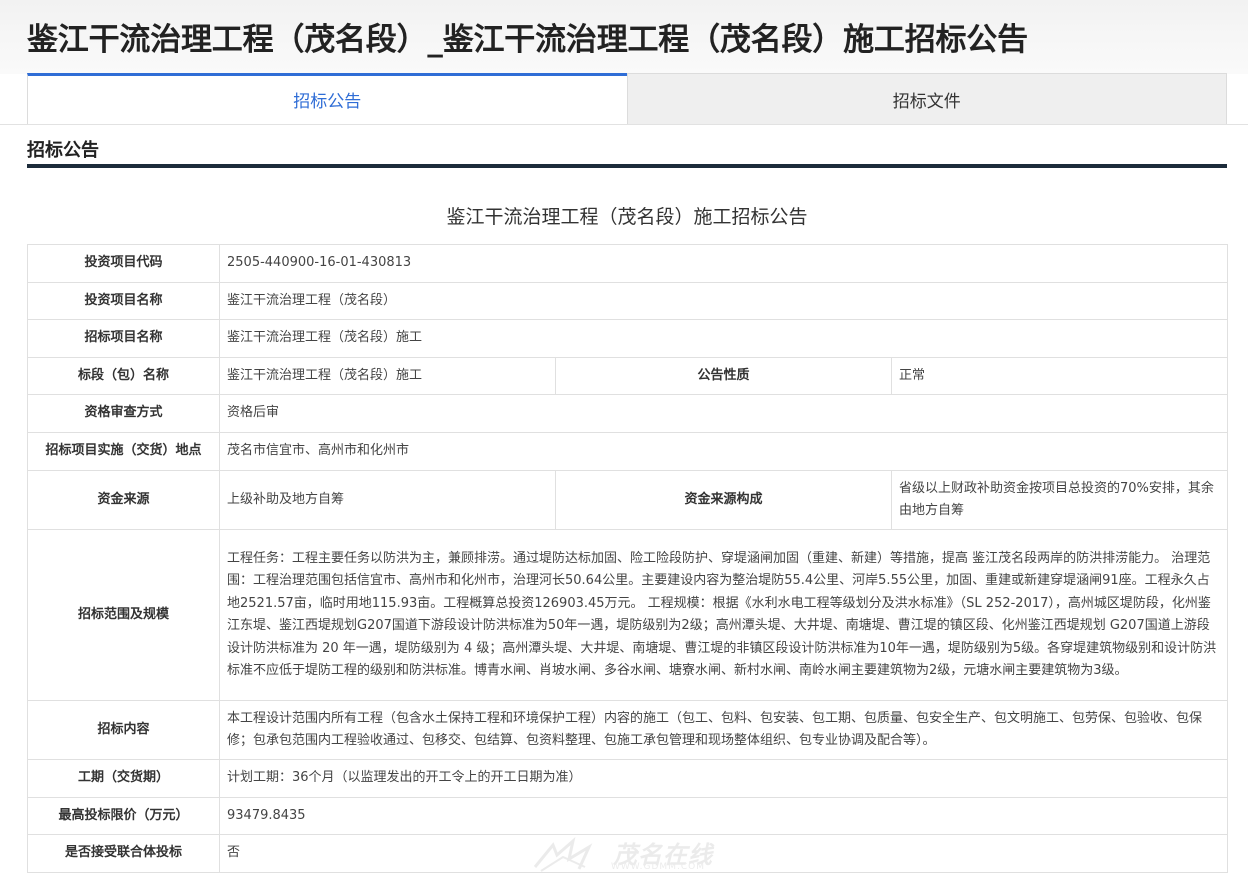 The height and width of the screenshot is (877, 1248). Describe the element at coordinates (723, 778) in the screenshot. I see `period-value: 计划工期：36个月（以监理发出的开工令上的开工日期为准）` at that location.